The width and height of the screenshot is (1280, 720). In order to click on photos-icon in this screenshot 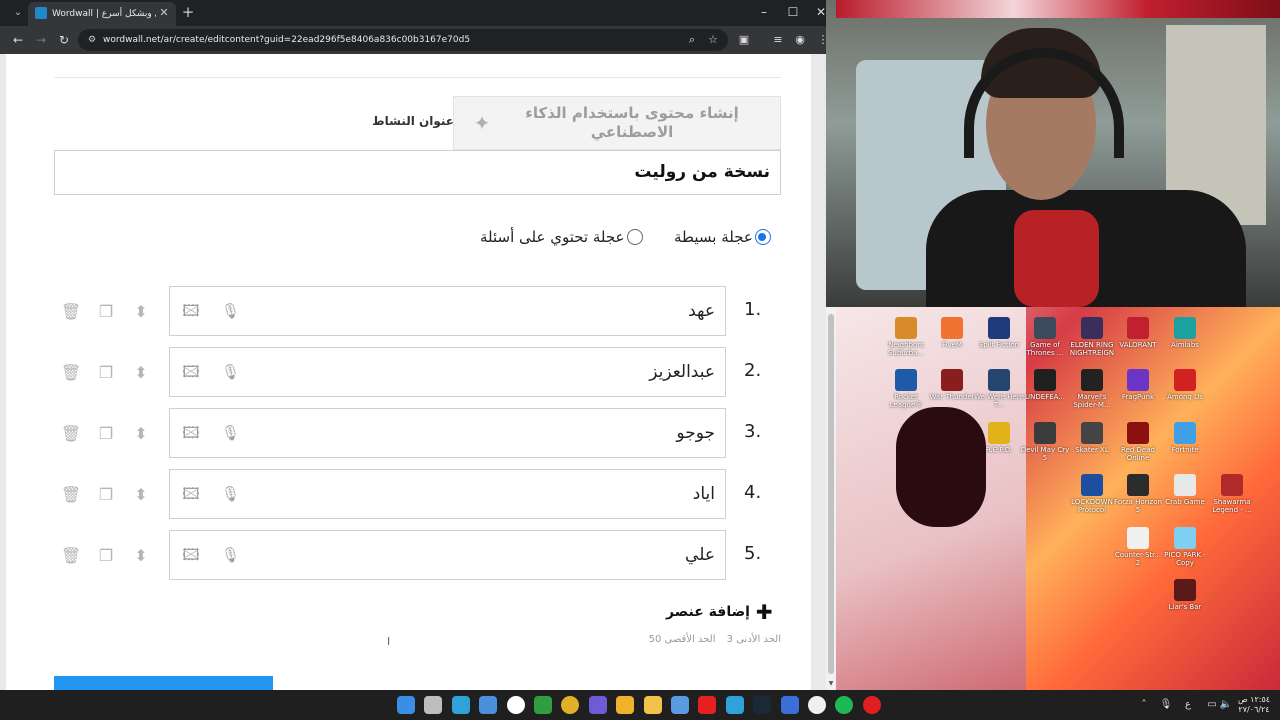, I will do `click(680, 705)`.